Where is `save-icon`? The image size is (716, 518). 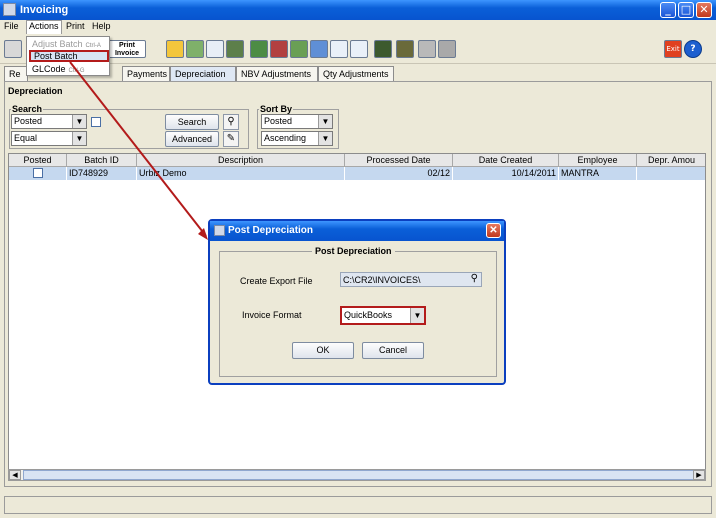
save-icon is located at coordinates (175, 49).